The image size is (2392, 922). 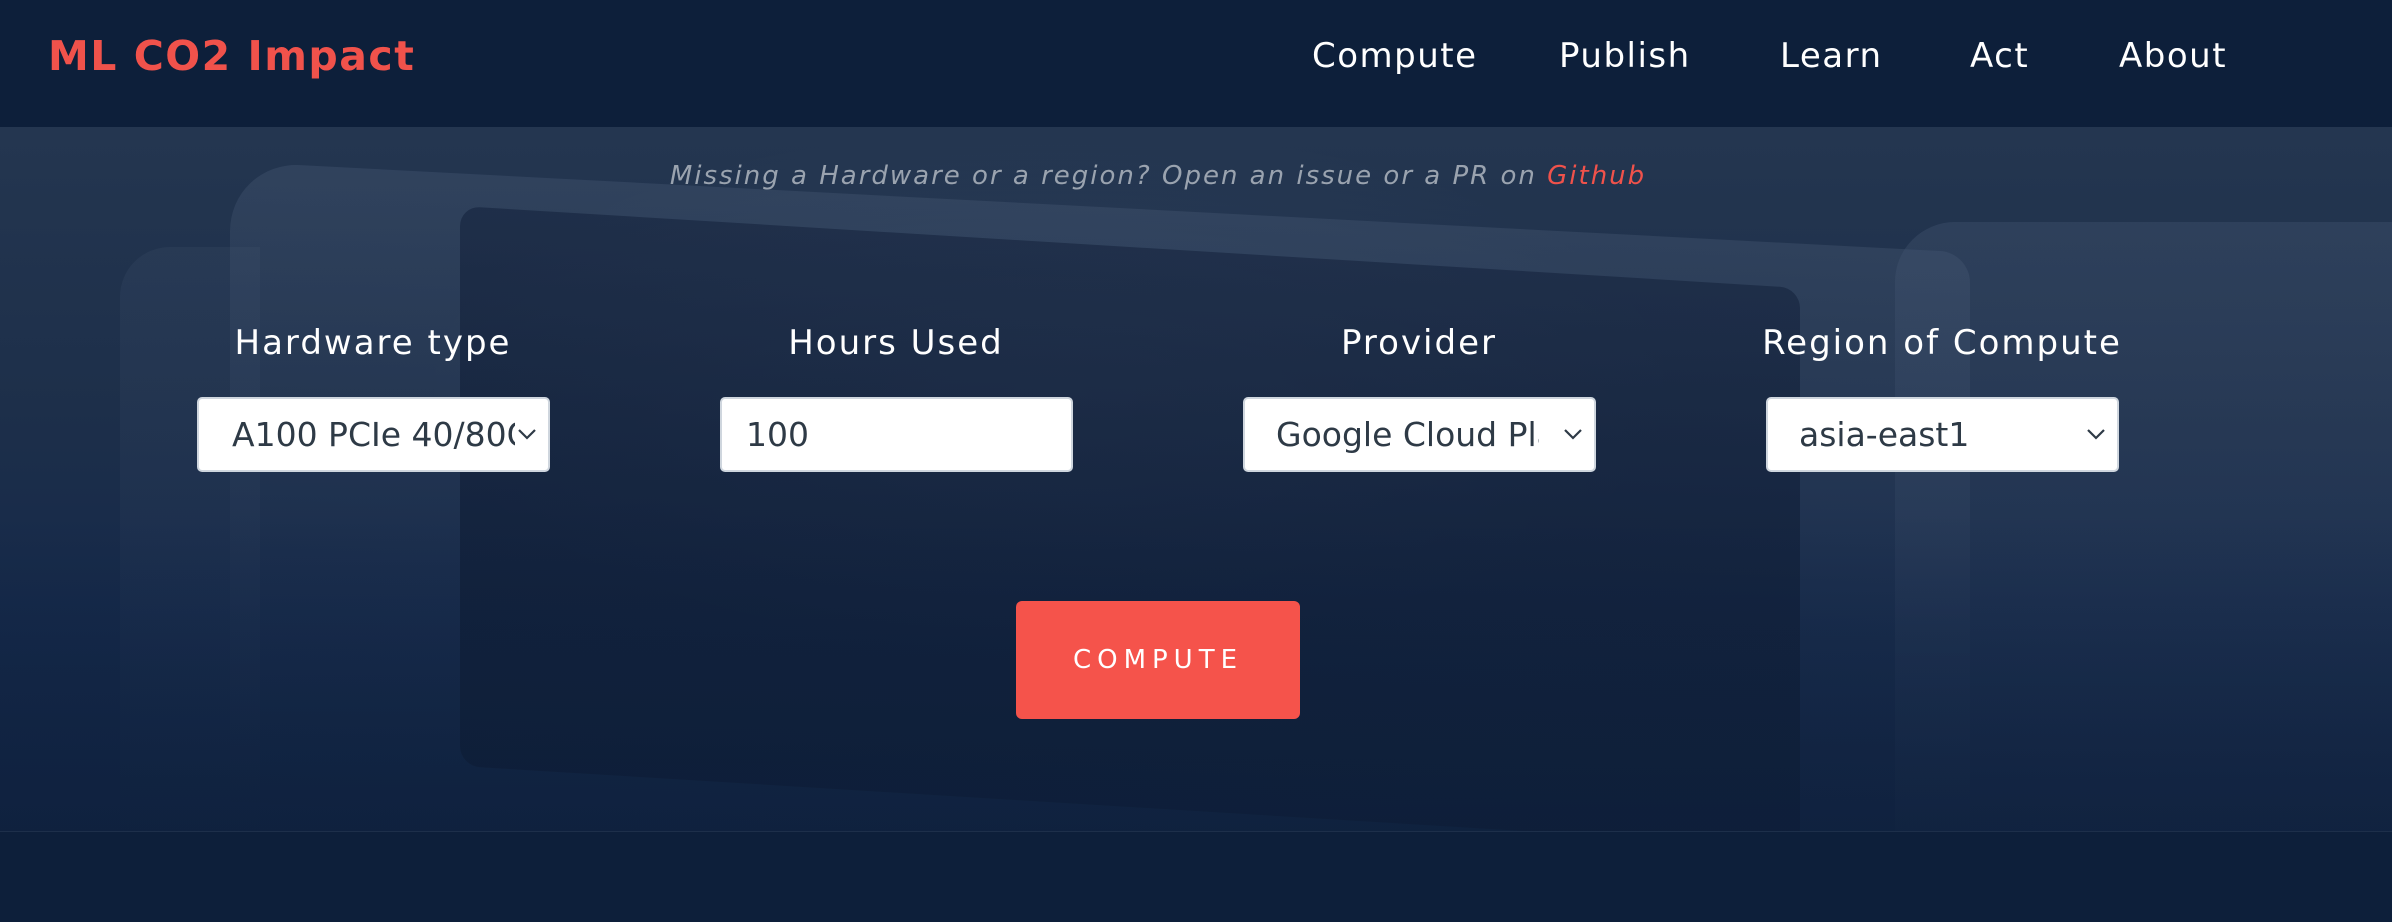 I want to click on provider-select: Google Cloud Platform, so click(x=1419, y=434).